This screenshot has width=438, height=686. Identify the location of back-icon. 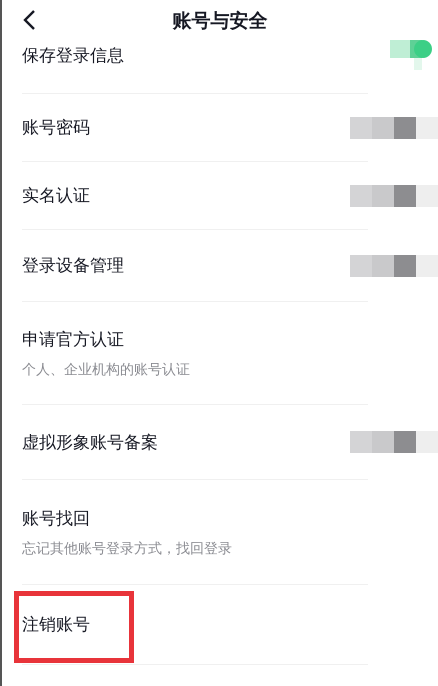
(29, 20).